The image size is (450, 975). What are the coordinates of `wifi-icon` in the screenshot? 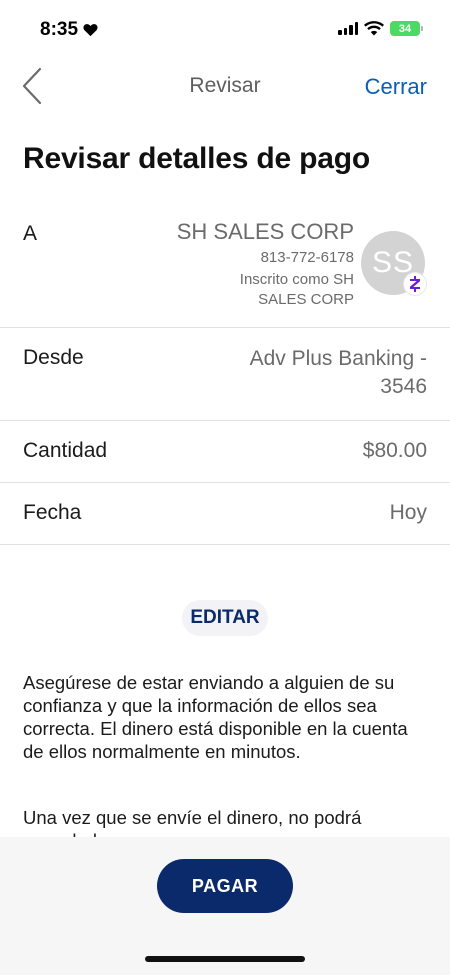 It's located at (374, 28).